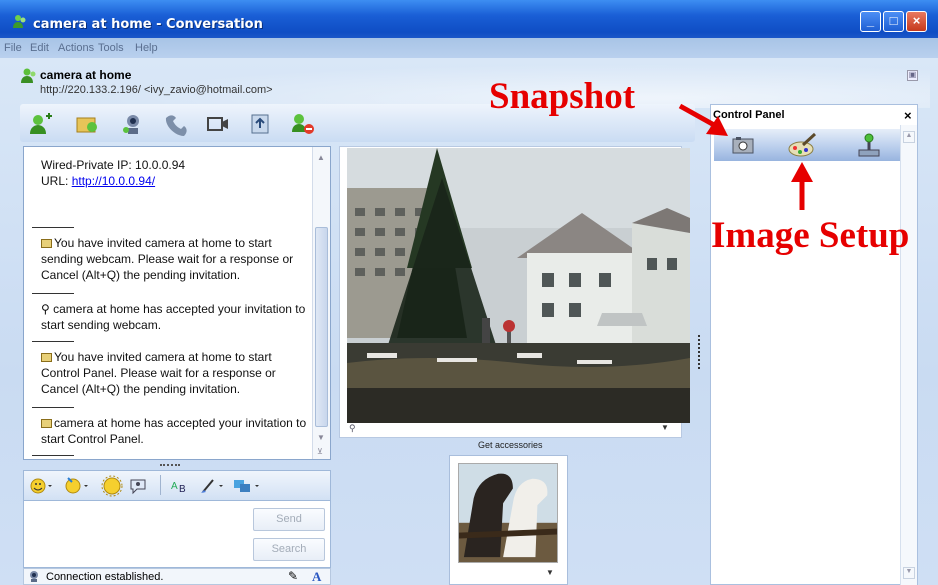 The image size is (938, 585). Describe the element at coordinates (508, 513) in the screenshot. I see `display-picture` at that location.